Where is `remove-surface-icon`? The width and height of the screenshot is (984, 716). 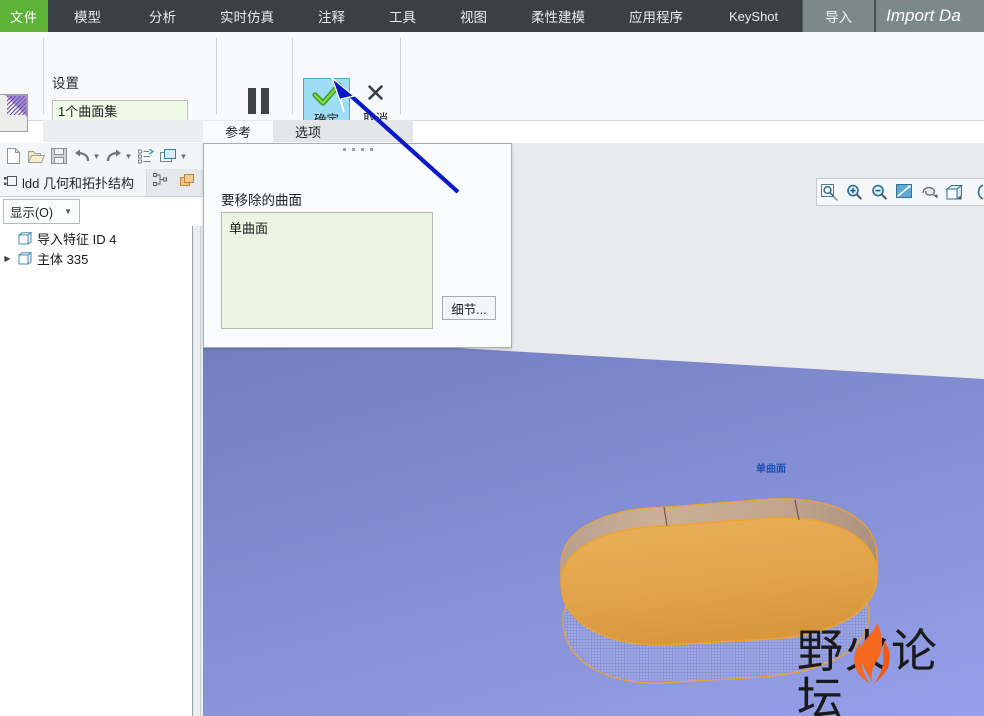 remove-surface-icon is located at coordinates (14, 113).